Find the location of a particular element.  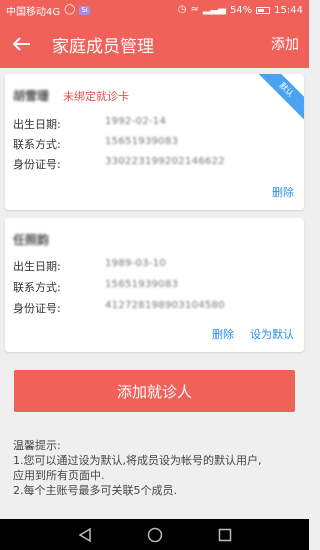

birthdate-row: 出生日期: 1989-03-10 is located at coordinates (89, 266).